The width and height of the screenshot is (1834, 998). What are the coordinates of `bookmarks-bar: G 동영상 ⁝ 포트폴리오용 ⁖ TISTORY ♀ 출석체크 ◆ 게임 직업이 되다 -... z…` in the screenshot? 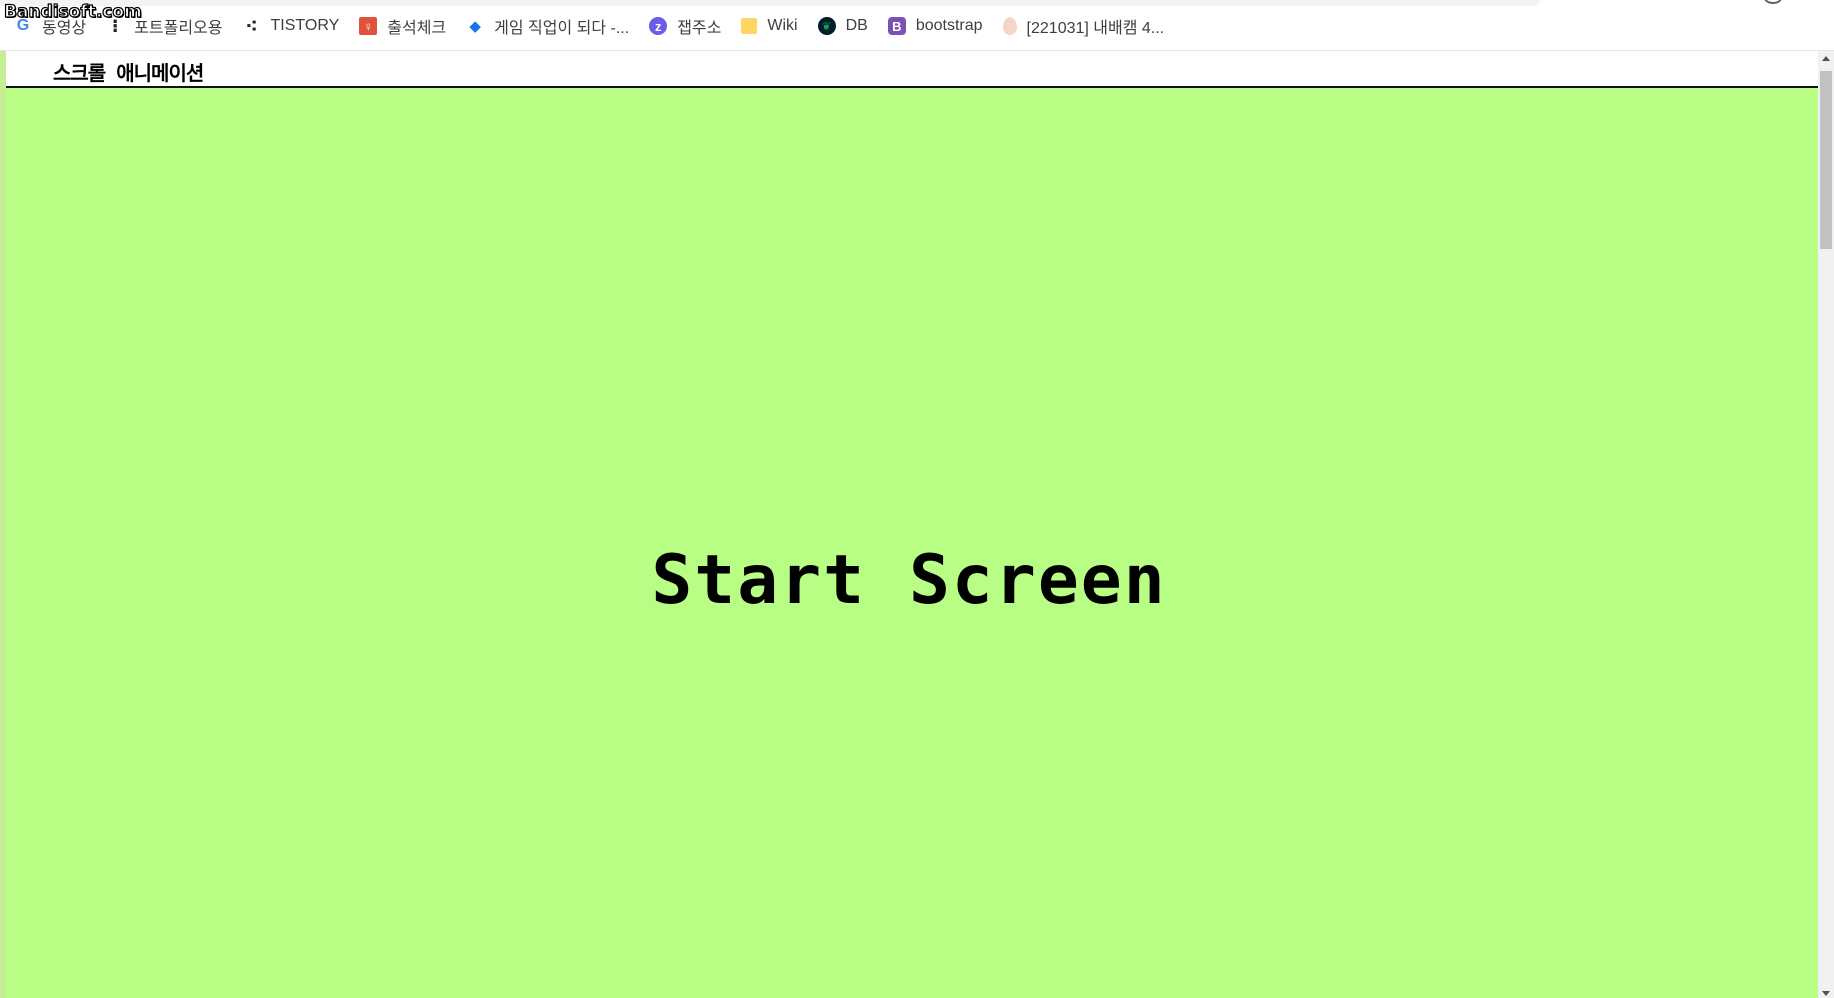 It's located at (917, 25).